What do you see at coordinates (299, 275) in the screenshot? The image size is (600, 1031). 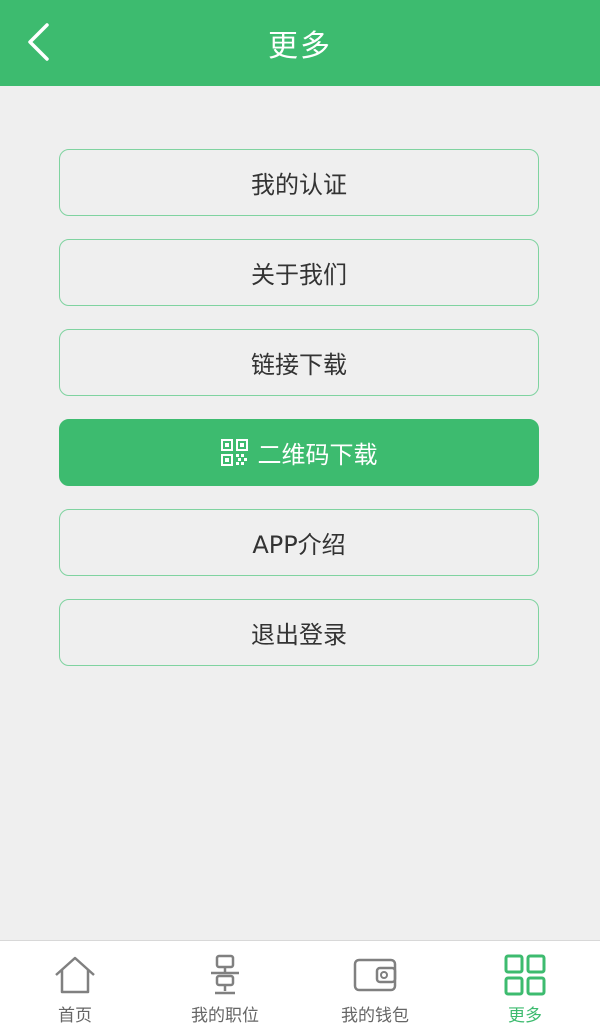 I see `menu-button-label: 关于我们` at bounding box center [299, 275].